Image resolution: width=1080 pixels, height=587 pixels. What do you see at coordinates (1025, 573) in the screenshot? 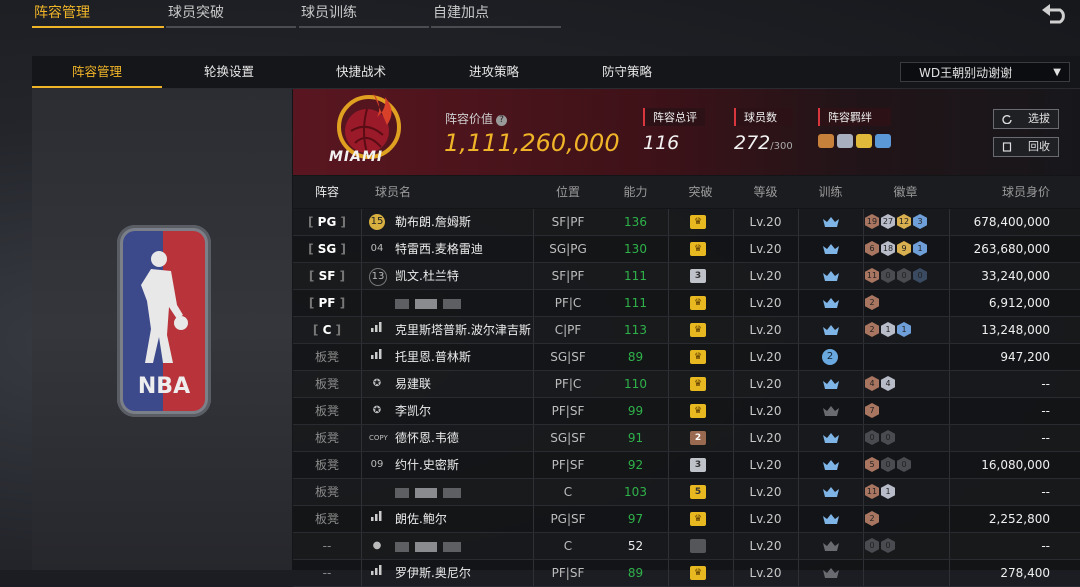
I see `player-worth: 278,400` at bounding box center [1025, 573].